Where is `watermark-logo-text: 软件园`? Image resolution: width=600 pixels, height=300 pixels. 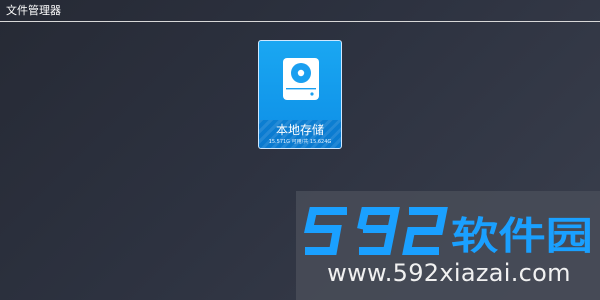 watermark-logo-text: 软件园 is located at coordinates (522, 235).